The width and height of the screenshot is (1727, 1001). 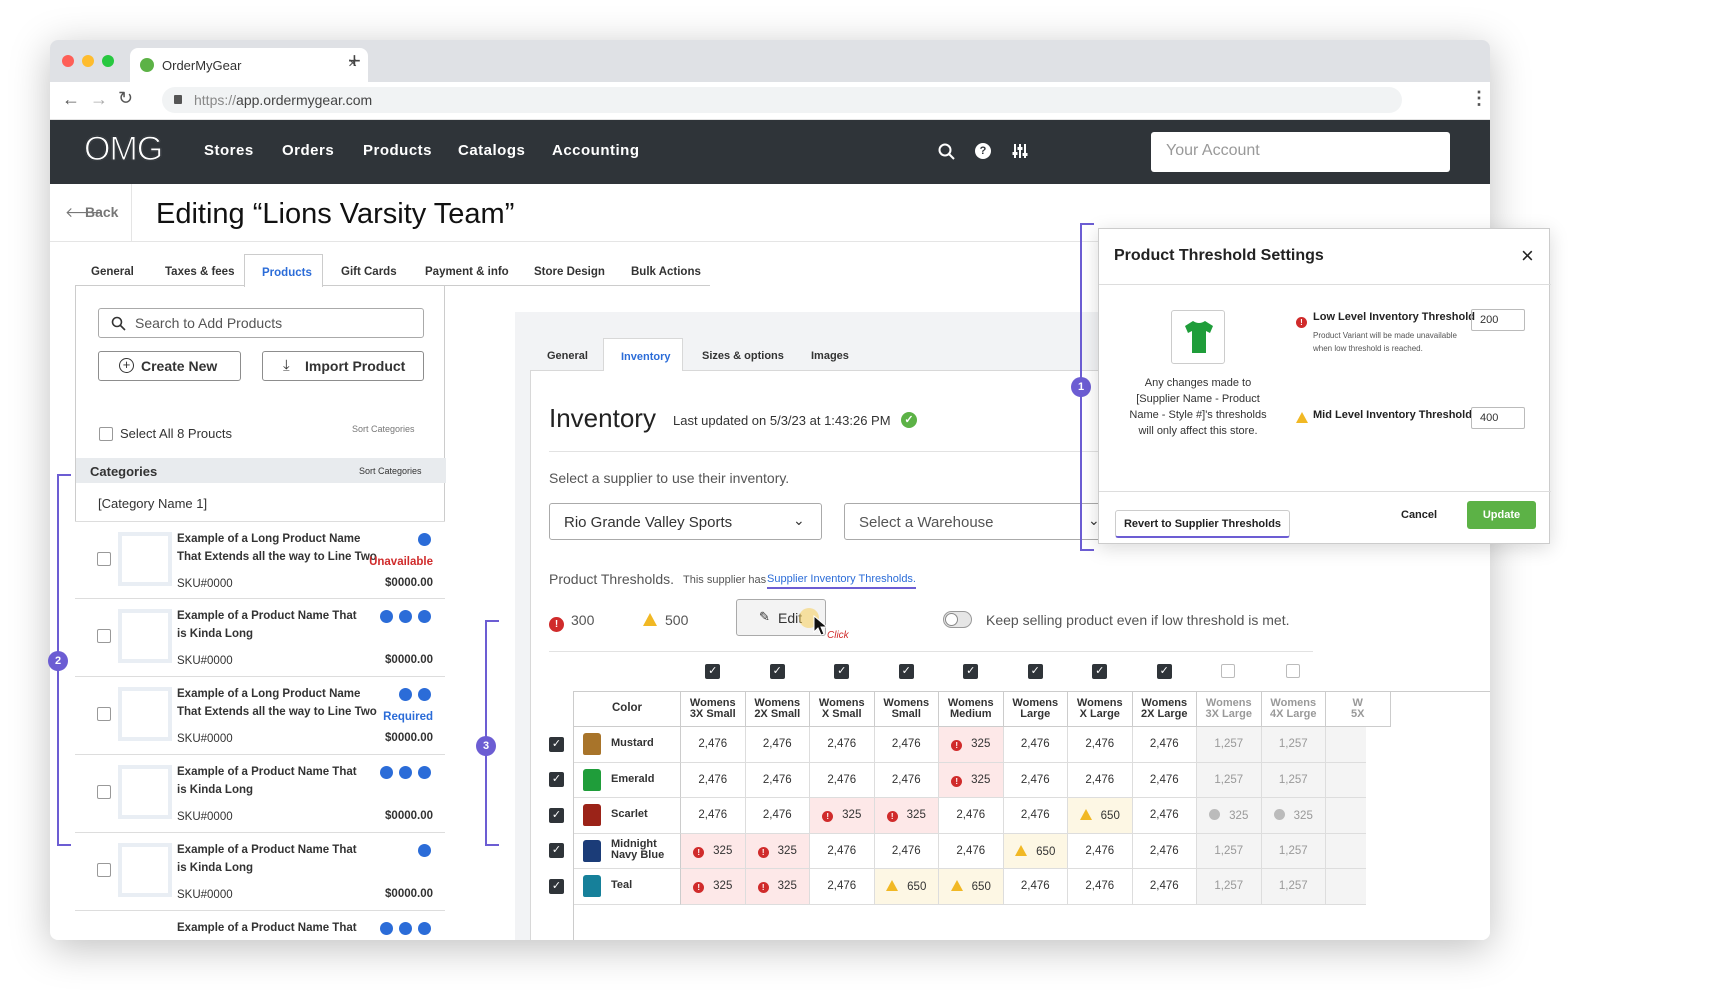 I want to click on product-tab-inventory: Inventory, so click(x=643, y=355).